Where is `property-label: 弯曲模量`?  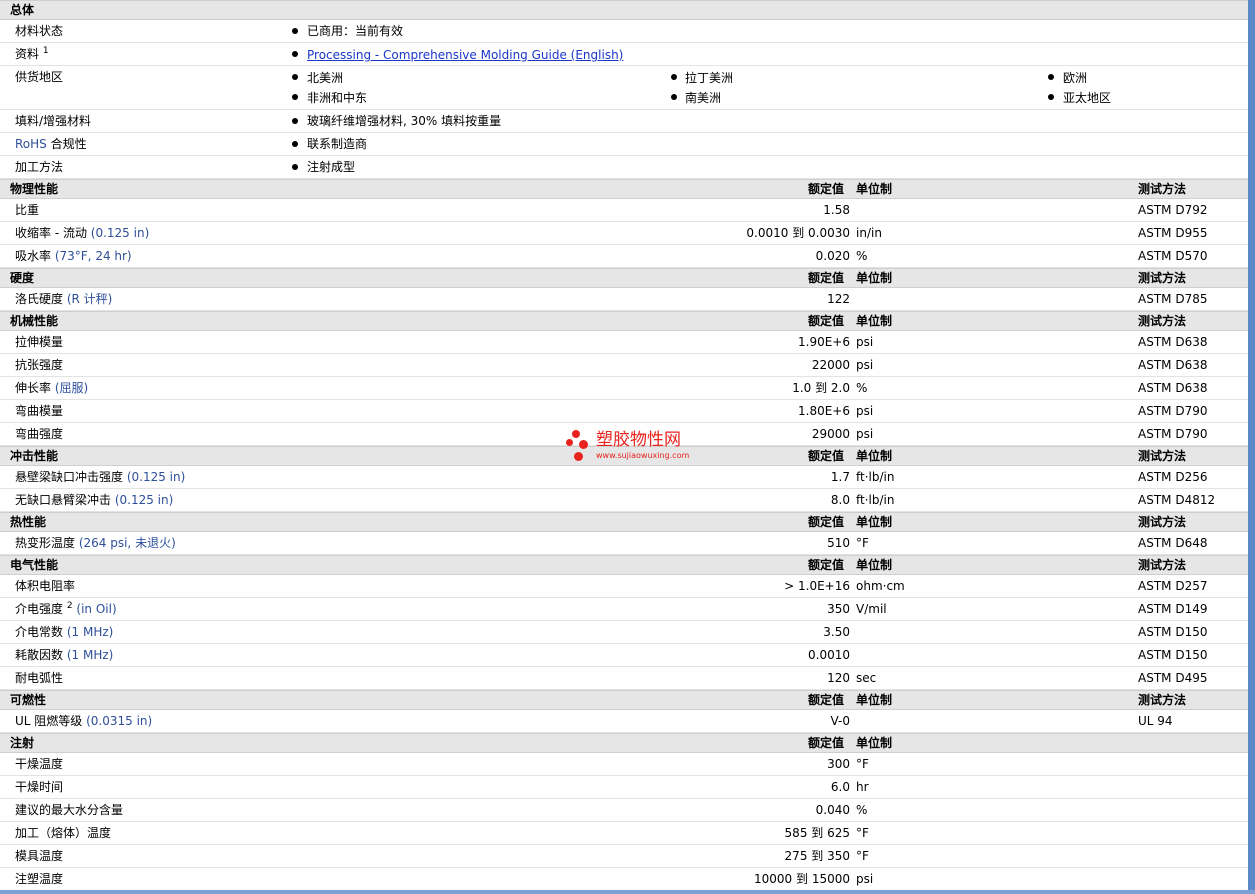 property-label: 弯曲模量 is located at coordinates (39, 411).